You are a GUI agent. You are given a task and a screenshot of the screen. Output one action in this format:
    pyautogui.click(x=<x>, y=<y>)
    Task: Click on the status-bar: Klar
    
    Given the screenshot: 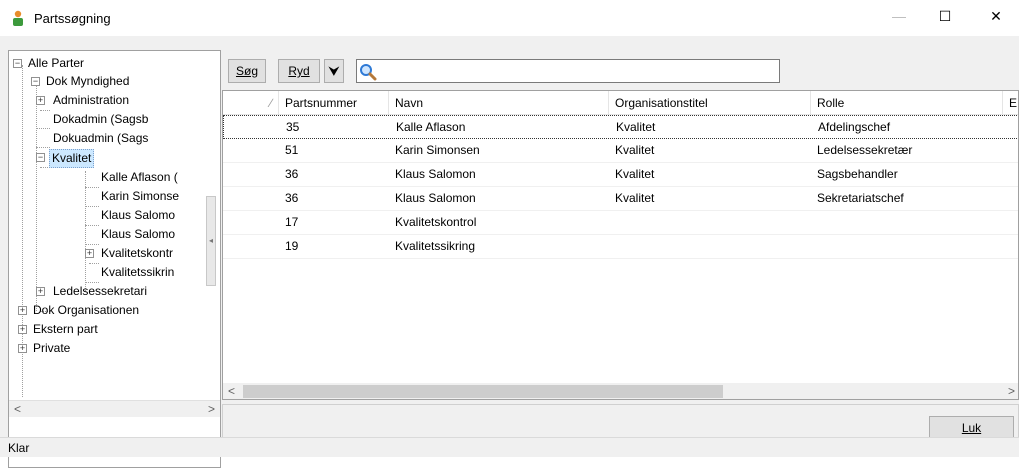 What is the action you would take?
    pyautogui.click(x=509, y=447)
    